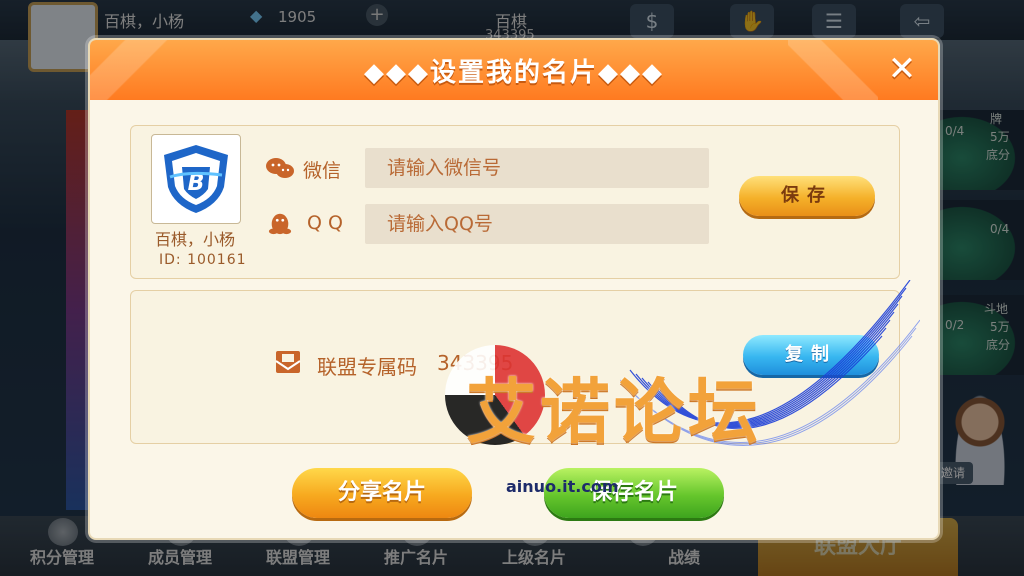 This screenshot has width=1024, height=576. What do you see at coordinates (382, 493) in the screenshot?
I see `share-card-button: 分享名片` at bounding box center [382, 493].